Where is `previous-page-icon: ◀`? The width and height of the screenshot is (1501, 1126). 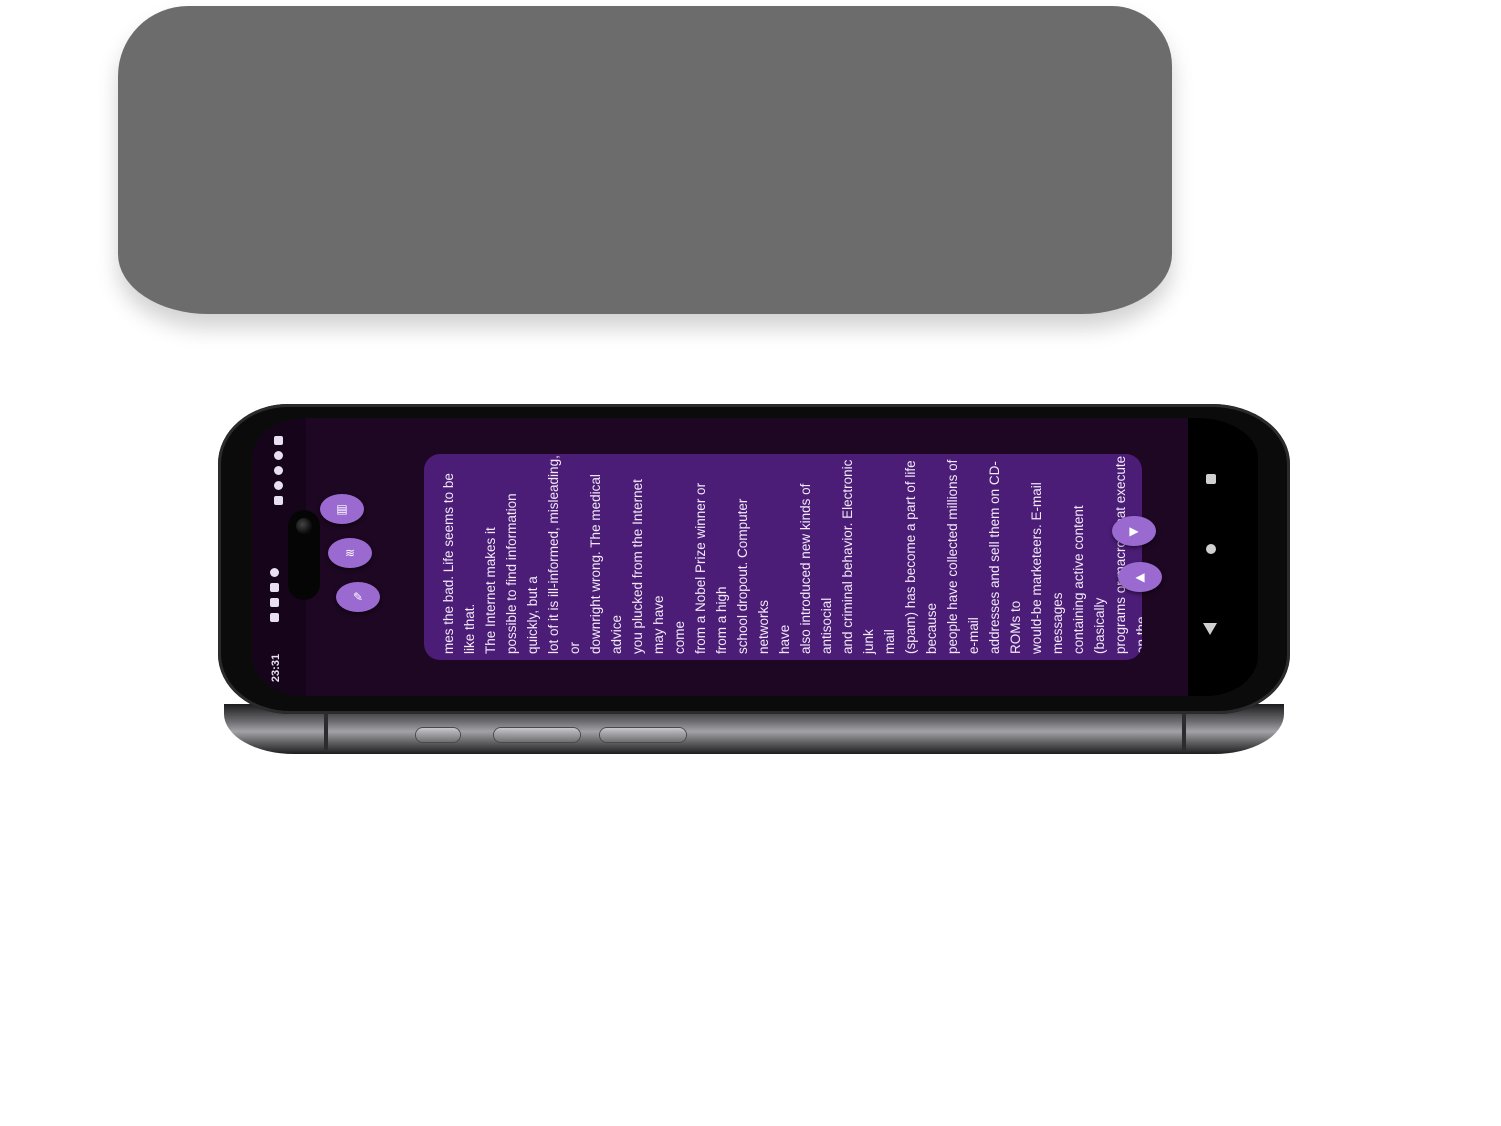
previous-page-icon: ◀ is located at coordinates (1140, 577).